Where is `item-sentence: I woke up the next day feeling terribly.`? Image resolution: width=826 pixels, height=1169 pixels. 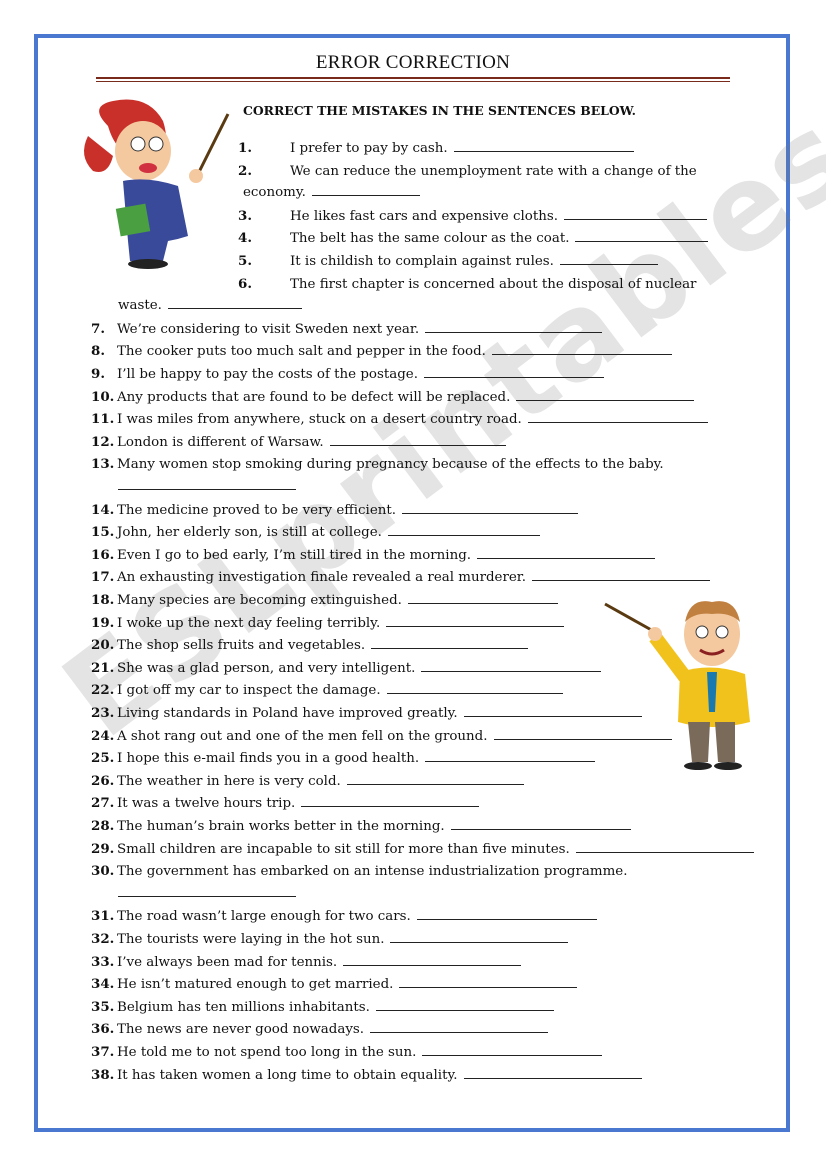
item-sentence: I woke up the next day feeling terribly. is located at coordinates (249, 623).